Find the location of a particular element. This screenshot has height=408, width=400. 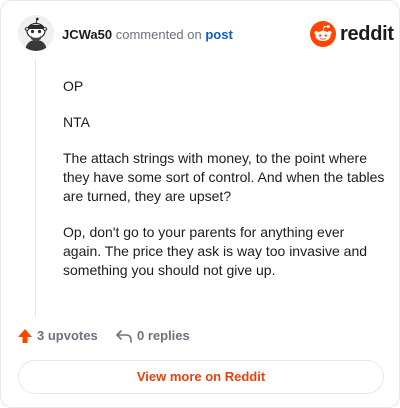

reddit-snoo-icon is located at coordinates (323, 34).